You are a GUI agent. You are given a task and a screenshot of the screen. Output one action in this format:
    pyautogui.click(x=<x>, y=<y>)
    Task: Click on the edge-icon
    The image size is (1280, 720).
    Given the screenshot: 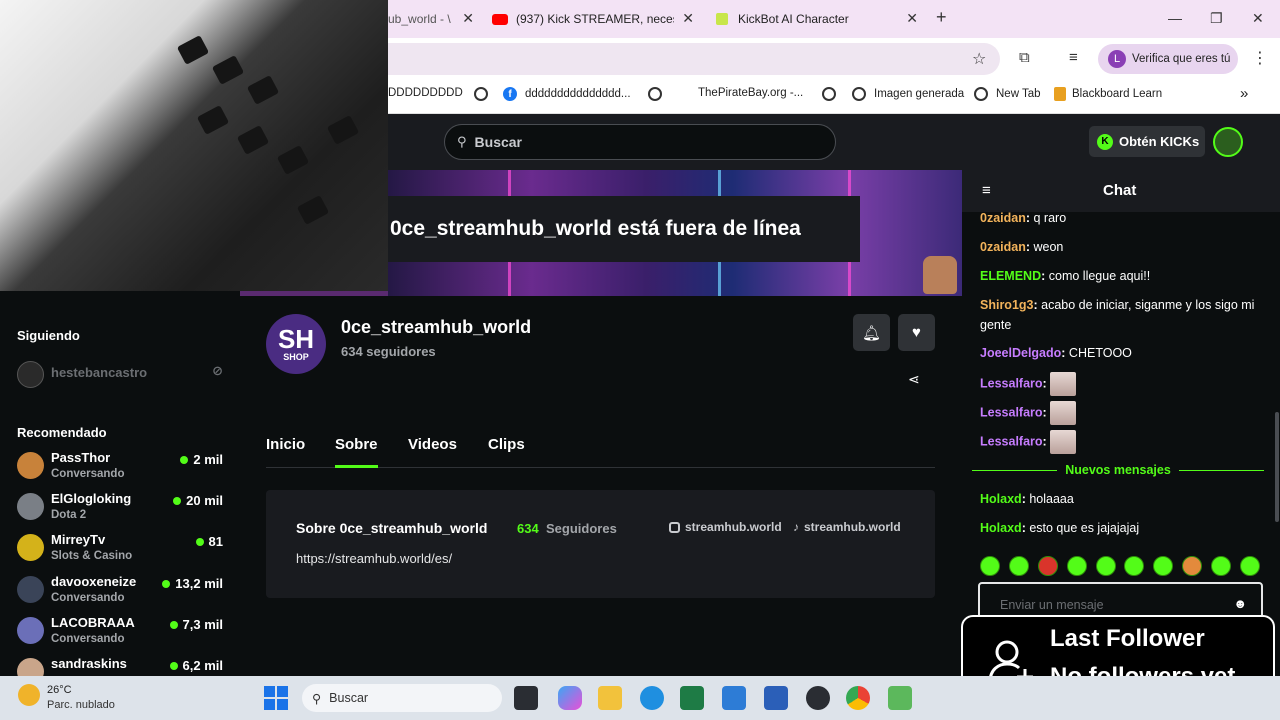 What is the action you would take?
    pyautogui.click(x=652, y=698)
    